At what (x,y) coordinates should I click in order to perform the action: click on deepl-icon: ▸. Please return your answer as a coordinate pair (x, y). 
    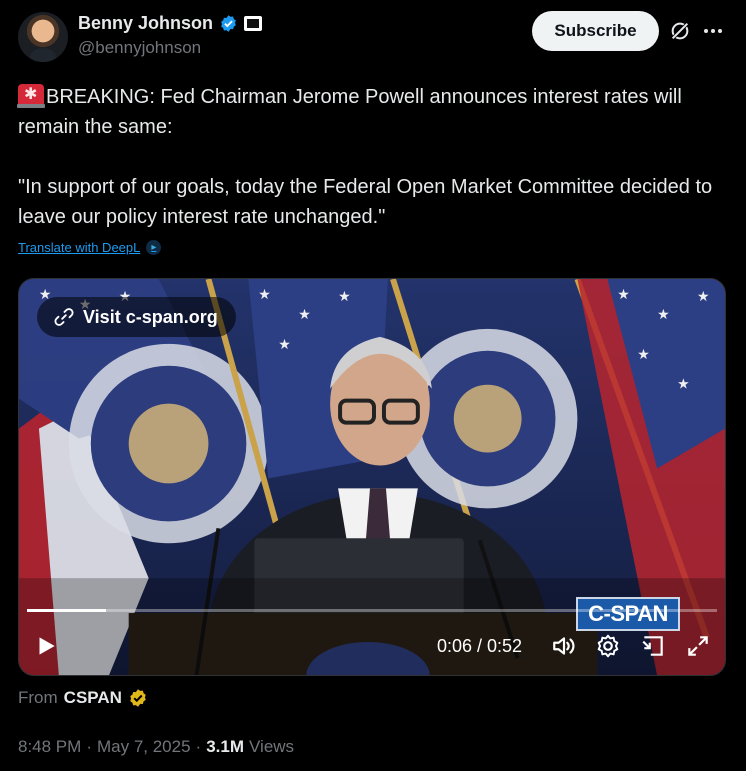
    Looking at the image, I should click on (154, 247).